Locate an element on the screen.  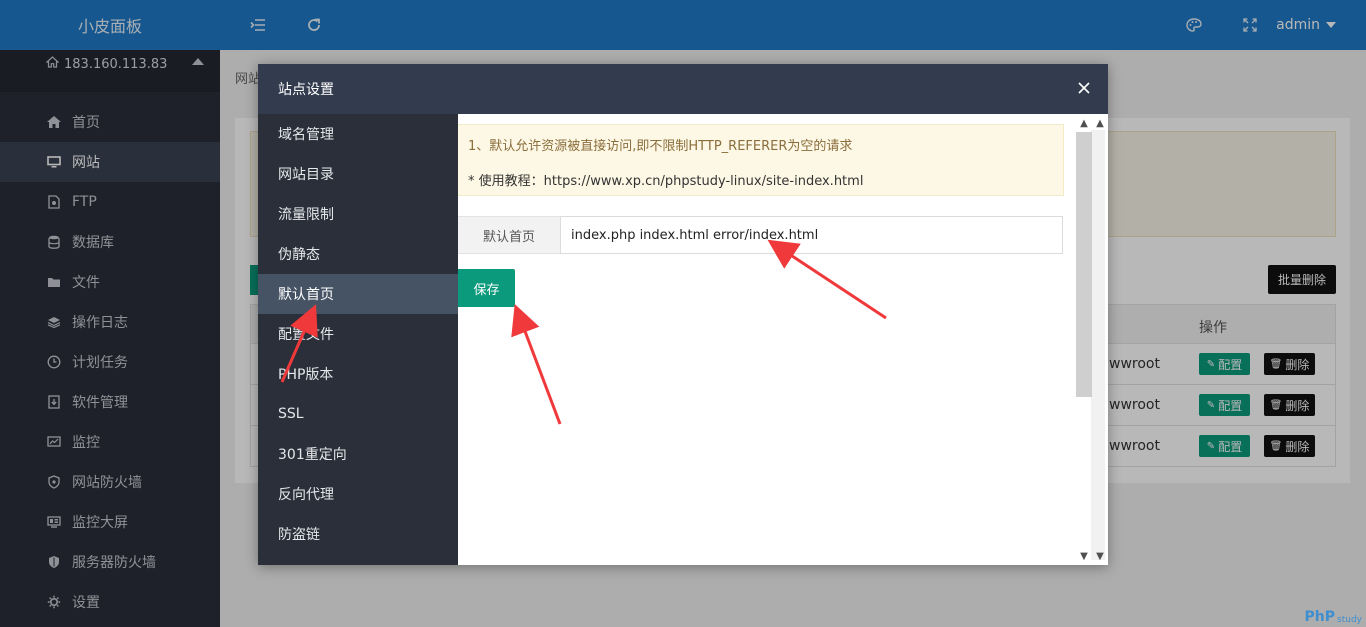
default-index-input is located at coordinates (811, 235).